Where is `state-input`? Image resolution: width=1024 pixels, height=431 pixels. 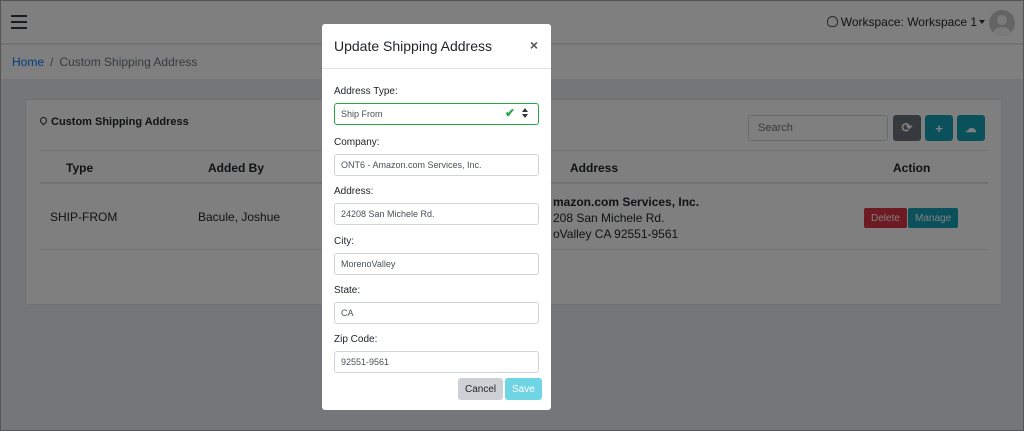 state-input is located at coordinates (436, 313).